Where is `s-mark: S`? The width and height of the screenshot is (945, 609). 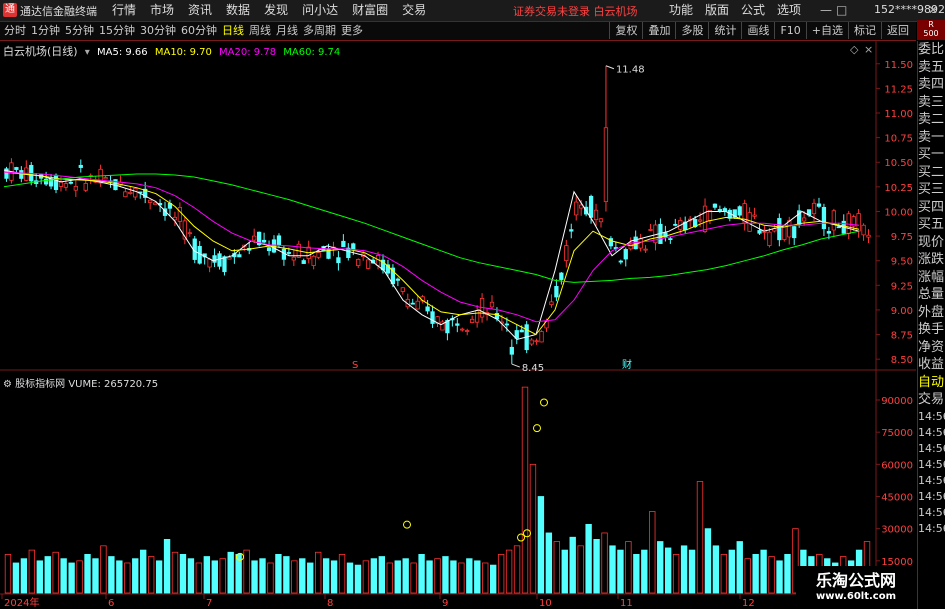
s-mark: S is located at coordinates (355, 365).